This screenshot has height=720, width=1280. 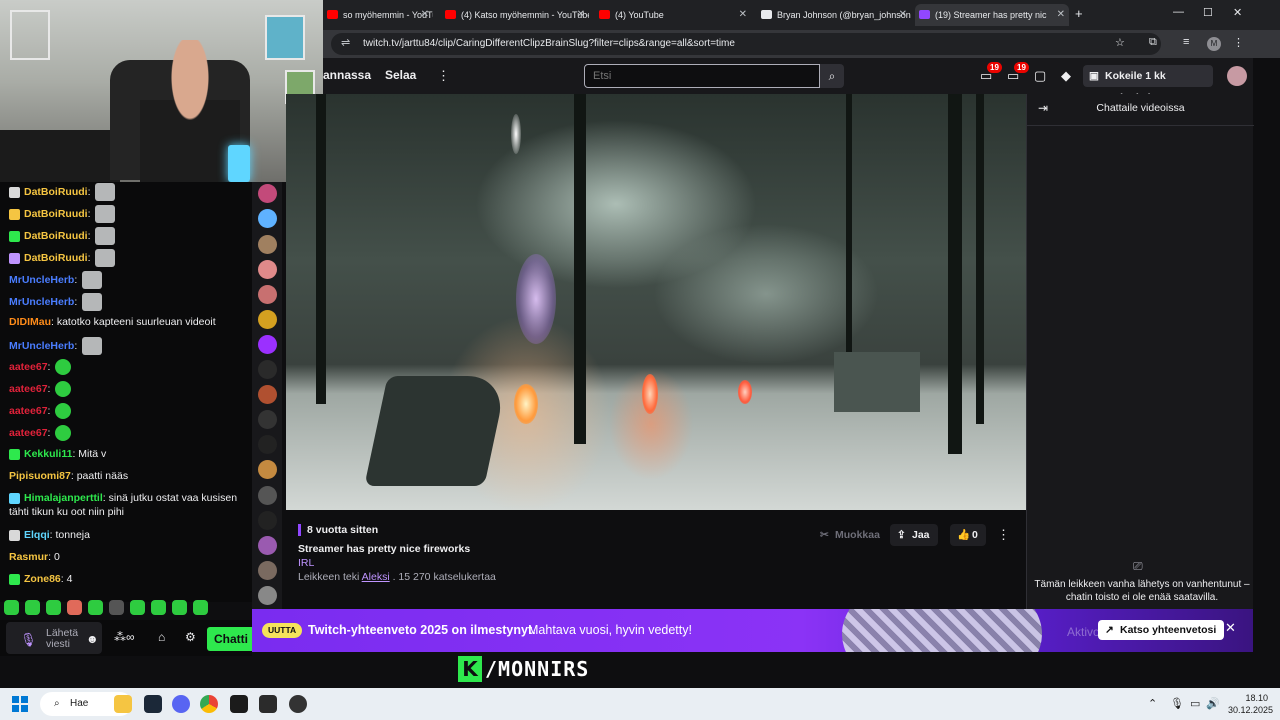 What do you see at coordinates (378, 15) in the screenshot?
I see `browser-tab: so myöhemmin - YouTube✕` at bounding box center [378, 15].